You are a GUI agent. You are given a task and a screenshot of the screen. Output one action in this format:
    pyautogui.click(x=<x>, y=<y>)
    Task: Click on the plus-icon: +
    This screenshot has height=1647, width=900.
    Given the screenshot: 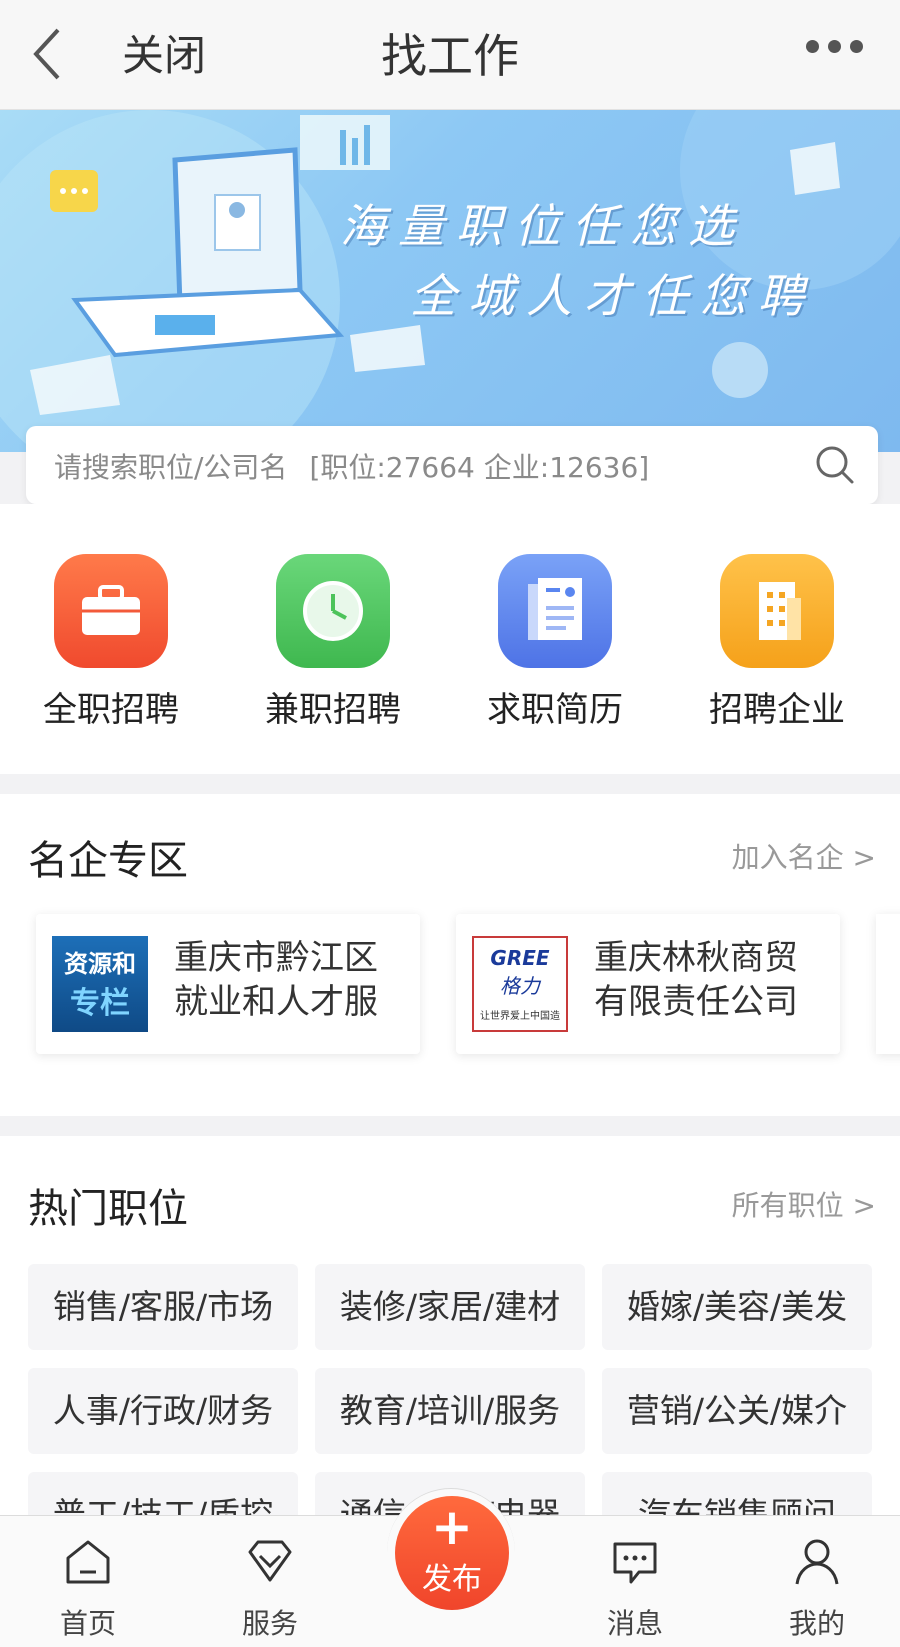 What is the action you would take?
    pyautogui.click(x=452, y=1527)
    